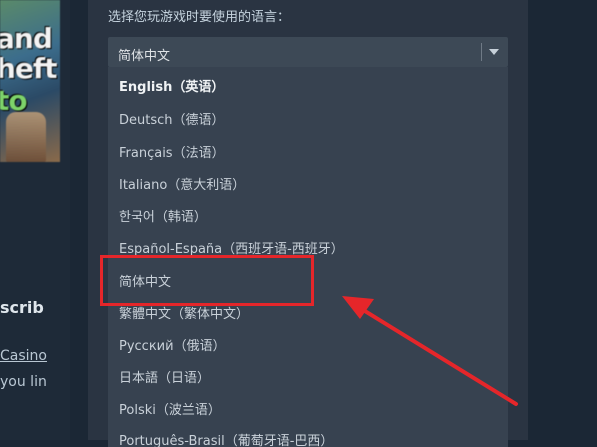  What do you see at coordinates (207, 280) in the screenshot?
I see `annotation-highlight-box` at bounding box center [207, 280].